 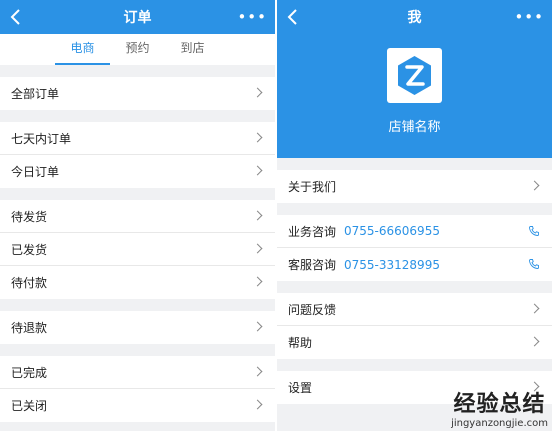 I want to click on profile-header: 店铺名称, so click(x=414, y=96).